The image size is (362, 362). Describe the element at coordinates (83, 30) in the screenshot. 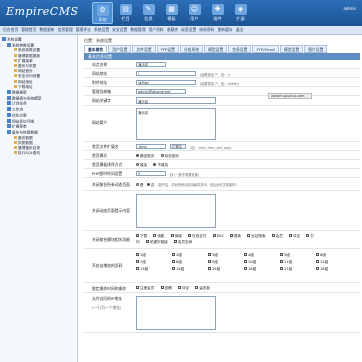

I see `subnav-item: 管理评论` at that location.